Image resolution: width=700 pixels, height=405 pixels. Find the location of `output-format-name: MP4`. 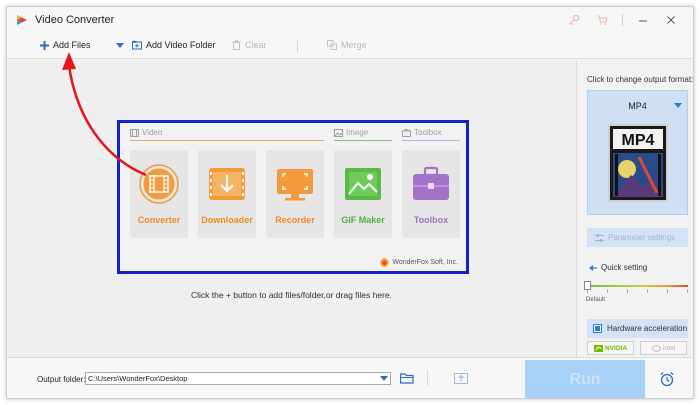

output-format-name: MP4 is located at coordinates (637, 106).